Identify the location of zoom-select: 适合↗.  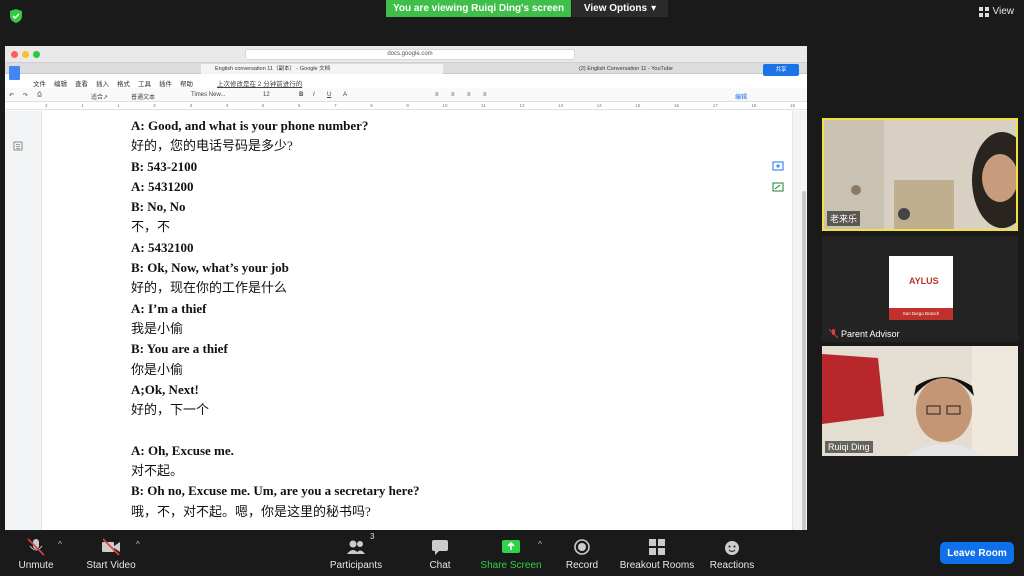
(99, 96).